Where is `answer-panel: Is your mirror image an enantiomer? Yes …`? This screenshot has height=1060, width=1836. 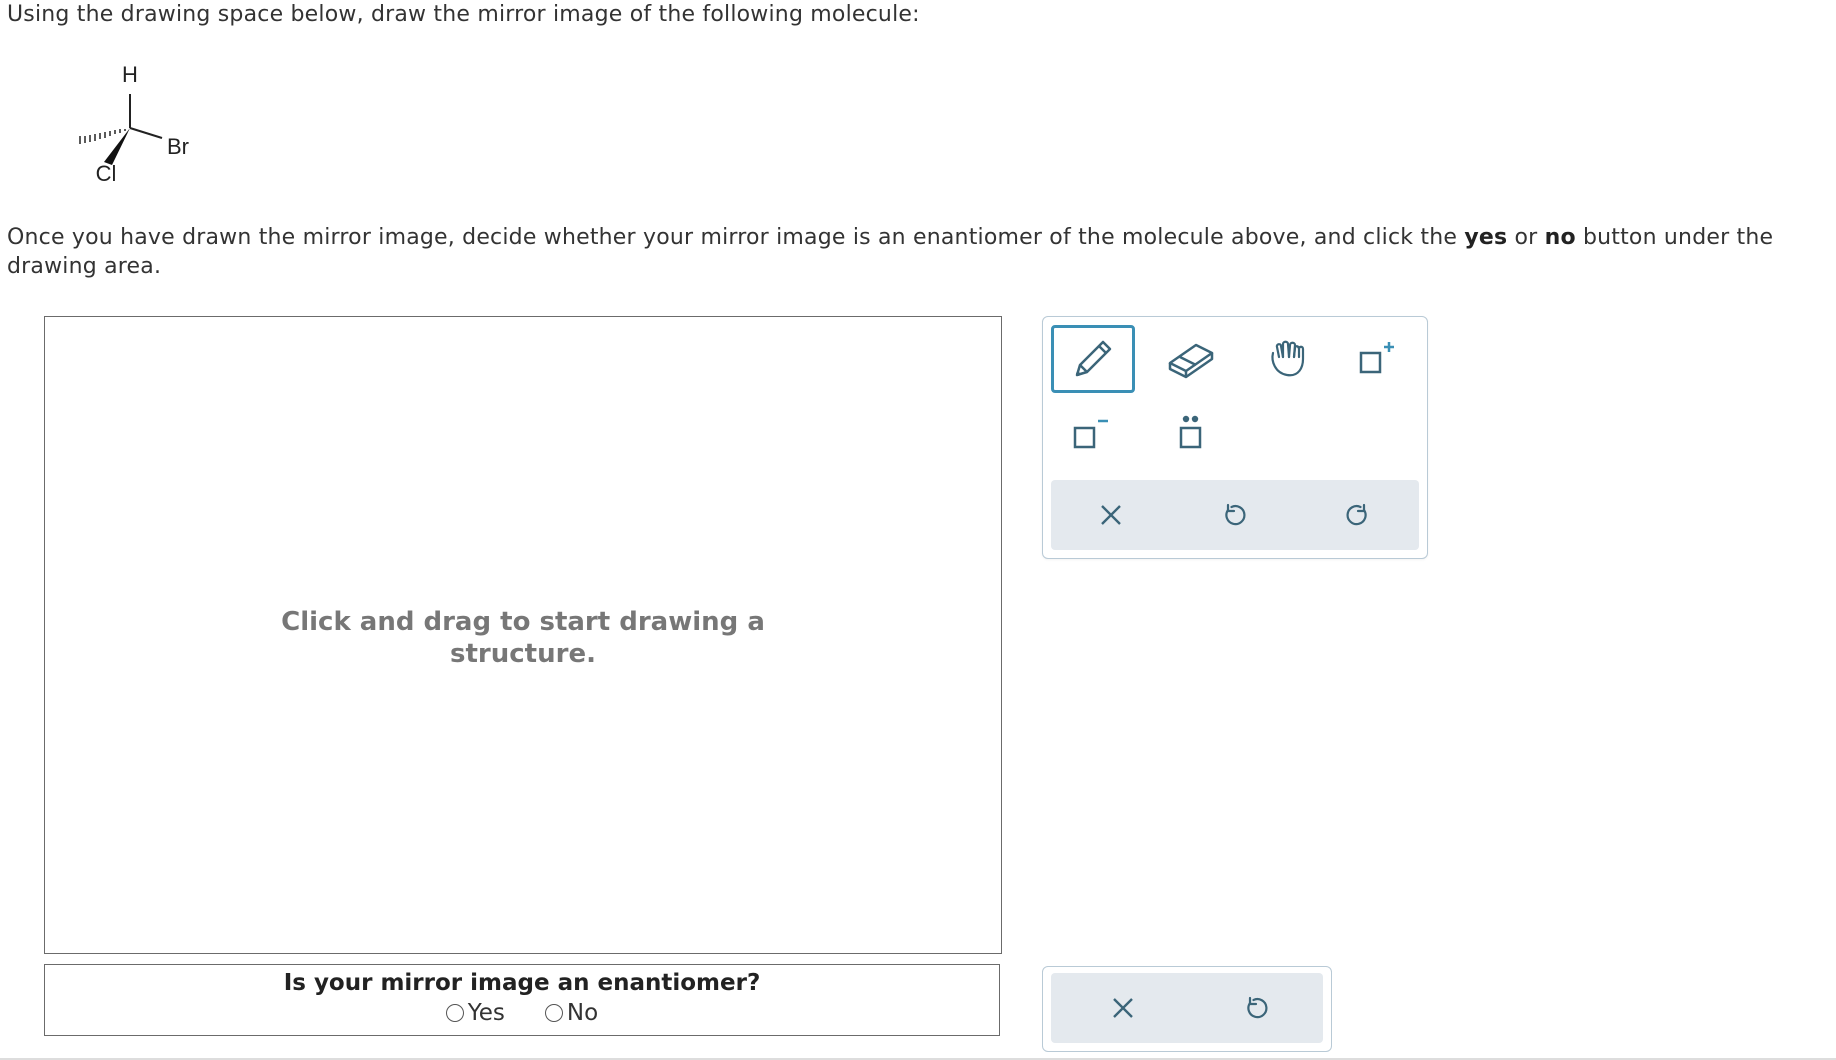 answer-panel: Is your mirror image an enantiomer? Yes … is located at coordinates (522, 1000).